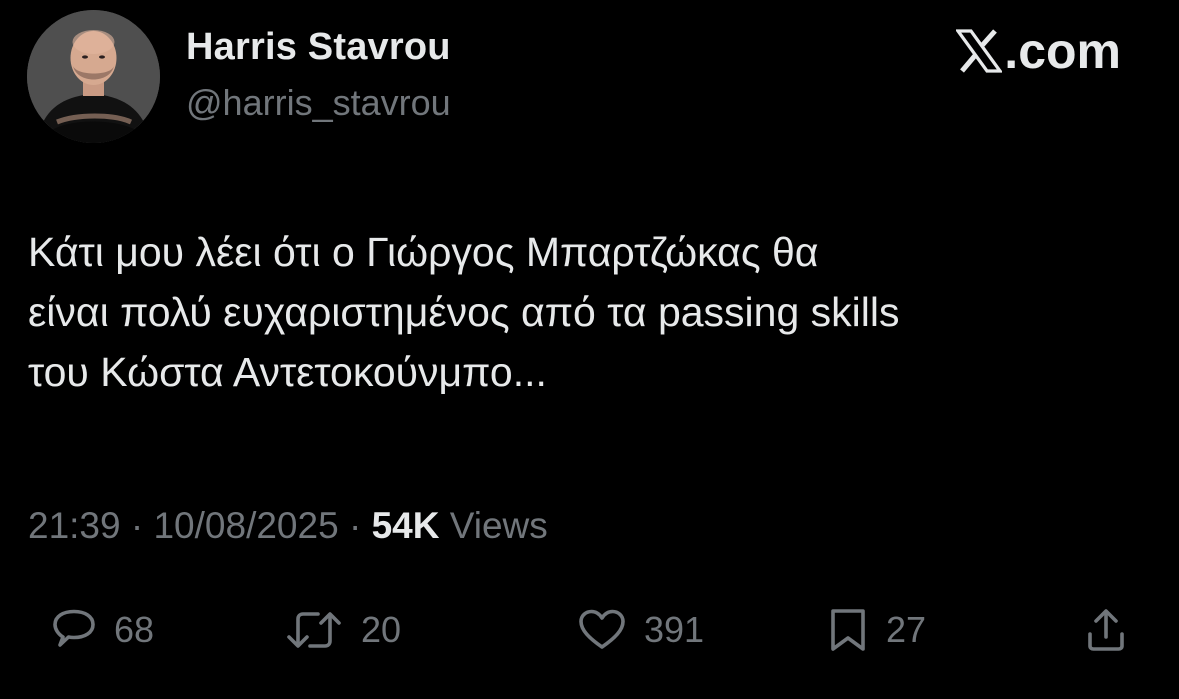 Image resolution: width=1179 pixels, height=699 pixels. What do you see at coordinates (381, 629) in the screenshot?
I see `repost-count: 20` at bounding box center [381, 629].